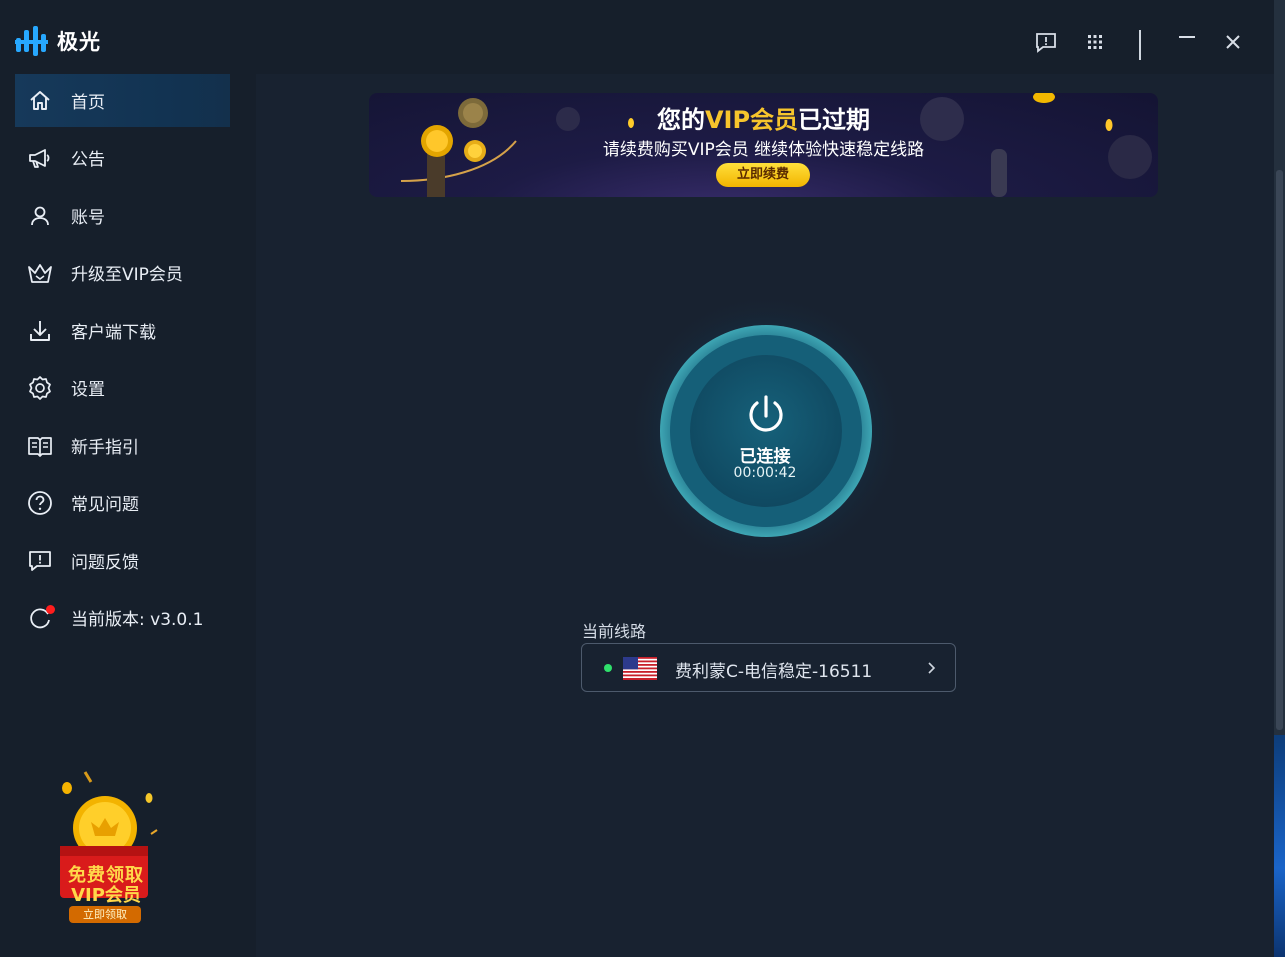  What do you see at coordinates (40, 561) in the screenshot?
I see `feedback-icon` at bounding box center [40, 561].